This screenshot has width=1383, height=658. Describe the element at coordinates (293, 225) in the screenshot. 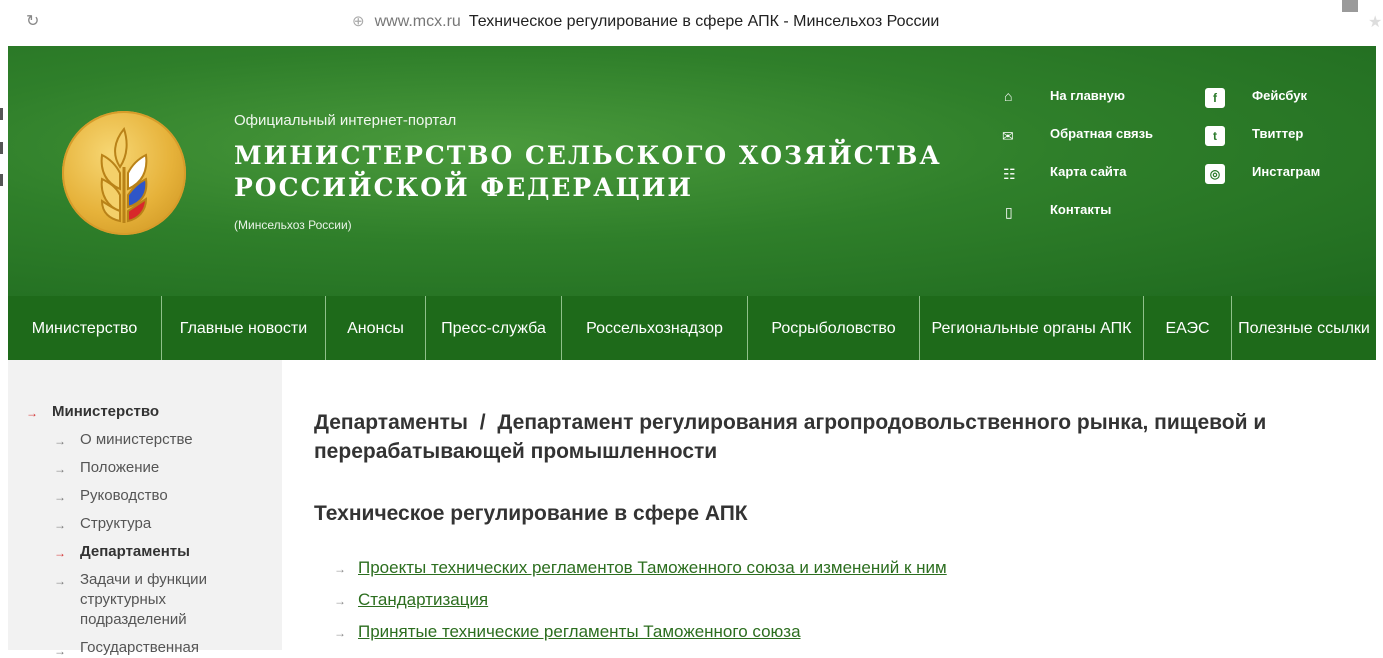

I see `ministry-abbr: (Минсельхоз России)` at that location.